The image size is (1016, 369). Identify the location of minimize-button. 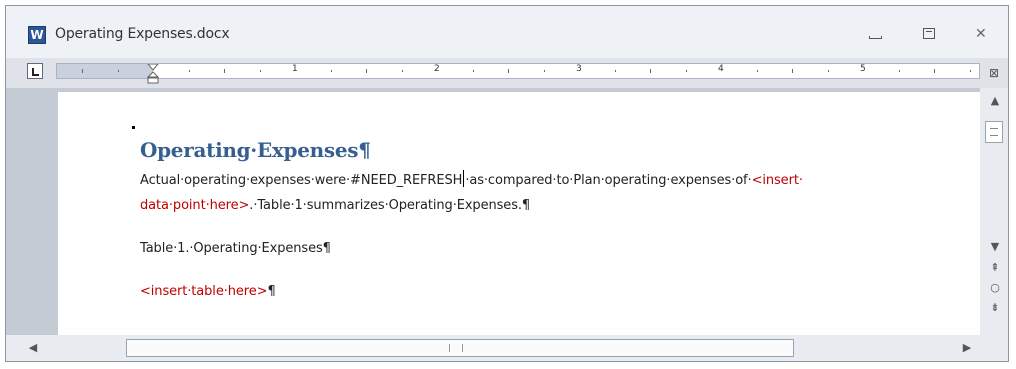
(875, 34).